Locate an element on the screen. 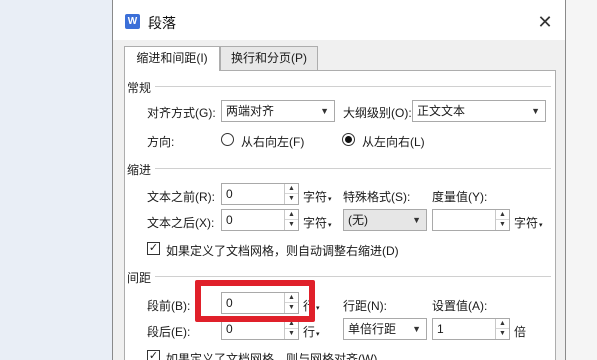 The image size is (597, 360). radio-left-to-right-label: 从左向右(L) is located at coordinates (393, 142).